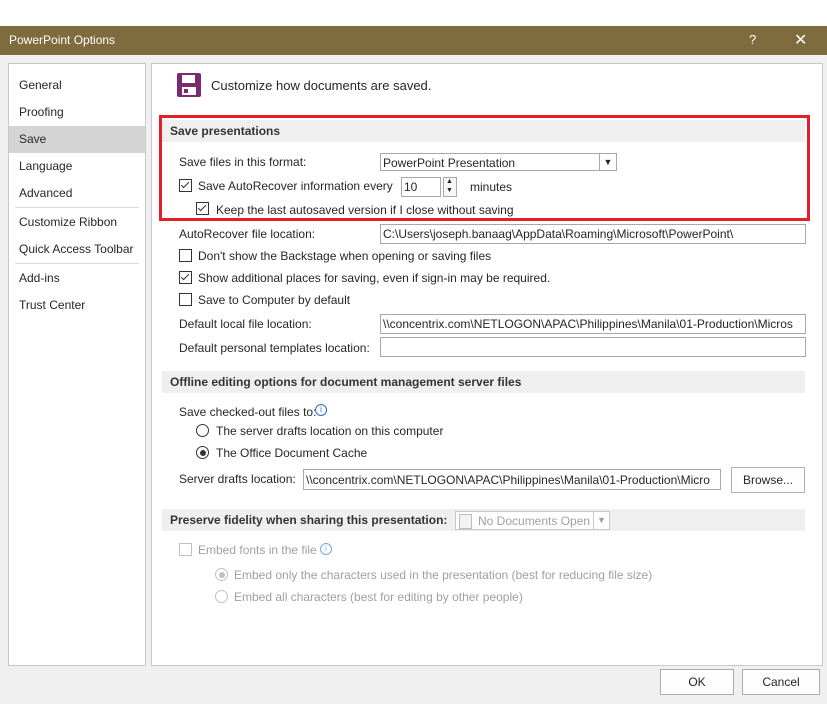 Image resolution: width=827 pixels, height=704 pixels. I want to click on server-drafts-location-label: Server drafts location:, so click(237, 479).